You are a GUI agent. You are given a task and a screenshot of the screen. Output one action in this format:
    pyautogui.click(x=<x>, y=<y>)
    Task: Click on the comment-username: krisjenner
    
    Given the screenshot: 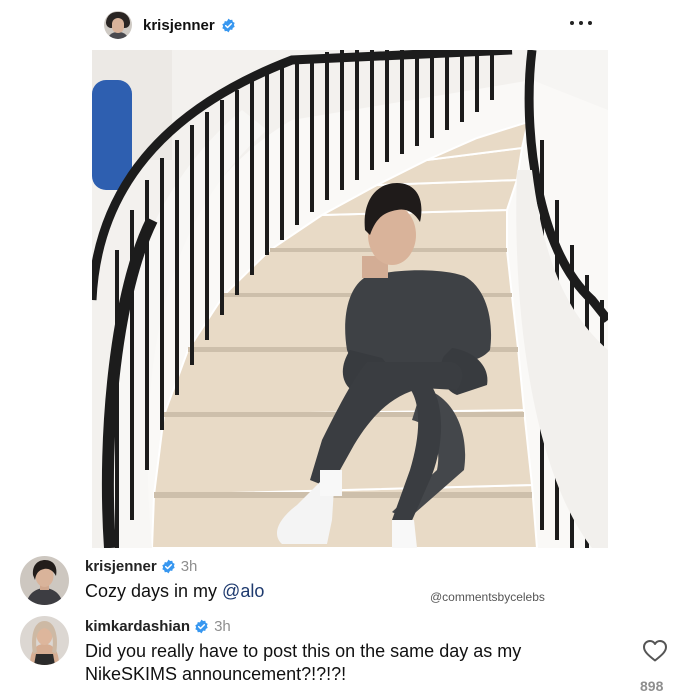 What is the action you would take?
    pyautogui.click(x=121, y=566)
    